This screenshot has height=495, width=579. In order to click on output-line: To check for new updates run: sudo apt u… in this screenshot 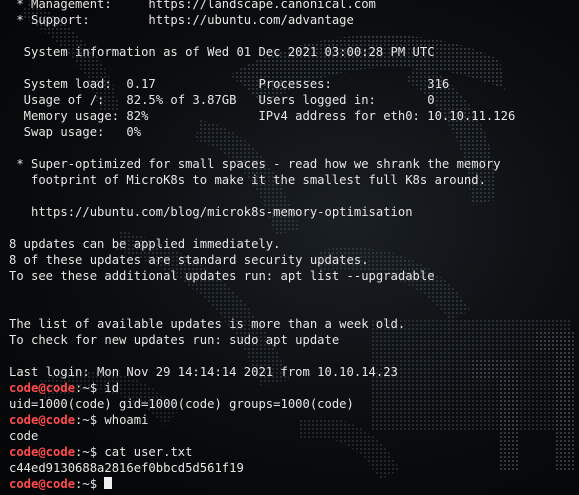, I will do `click(174, 340)`.